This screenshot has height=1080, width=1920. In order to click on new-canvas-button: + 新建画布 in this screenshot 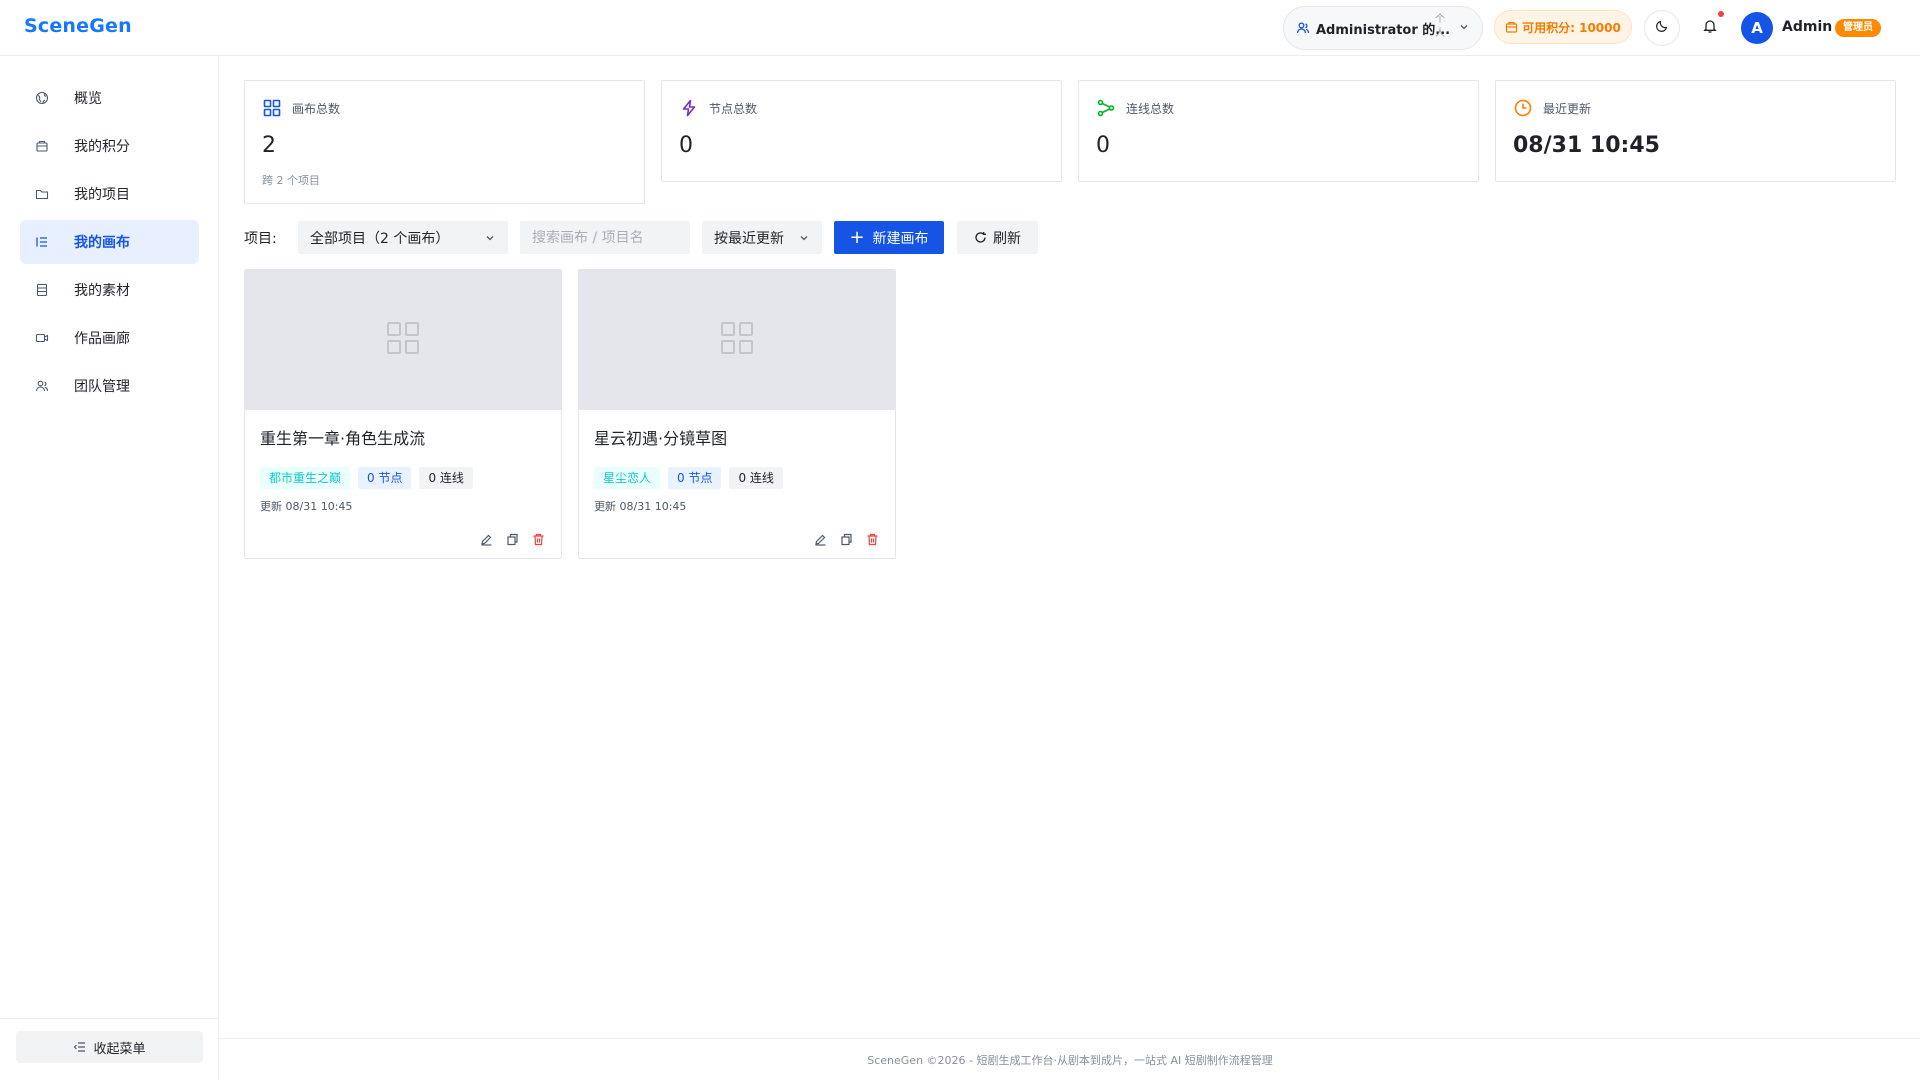, I will do `click(889, 237)`.